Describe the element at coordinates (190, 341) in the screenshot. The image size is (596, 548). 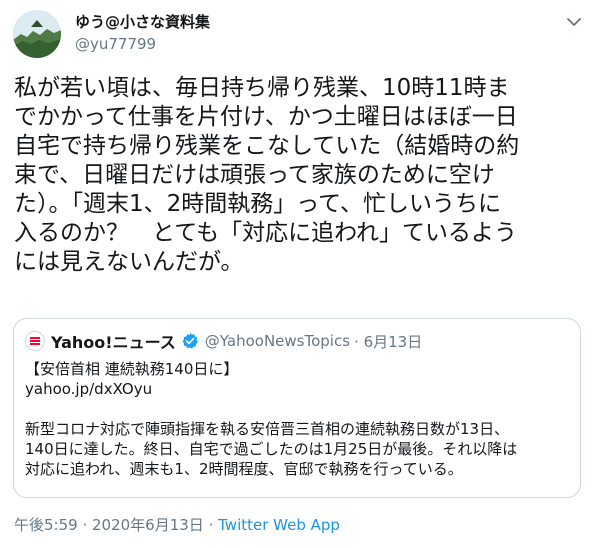
I see `verified-badge-icon` at that location.